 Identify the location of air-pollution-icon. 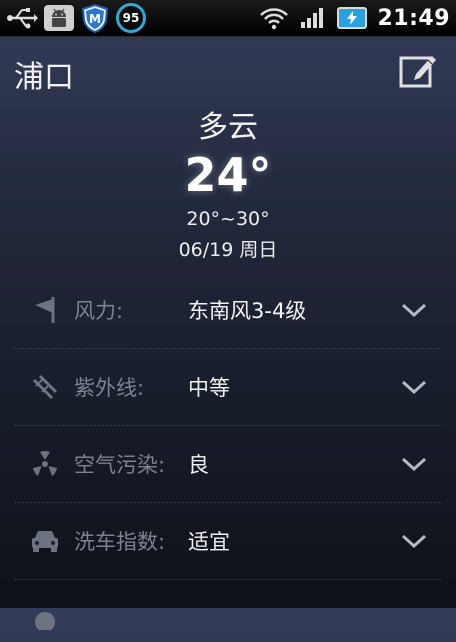
(45, 464).